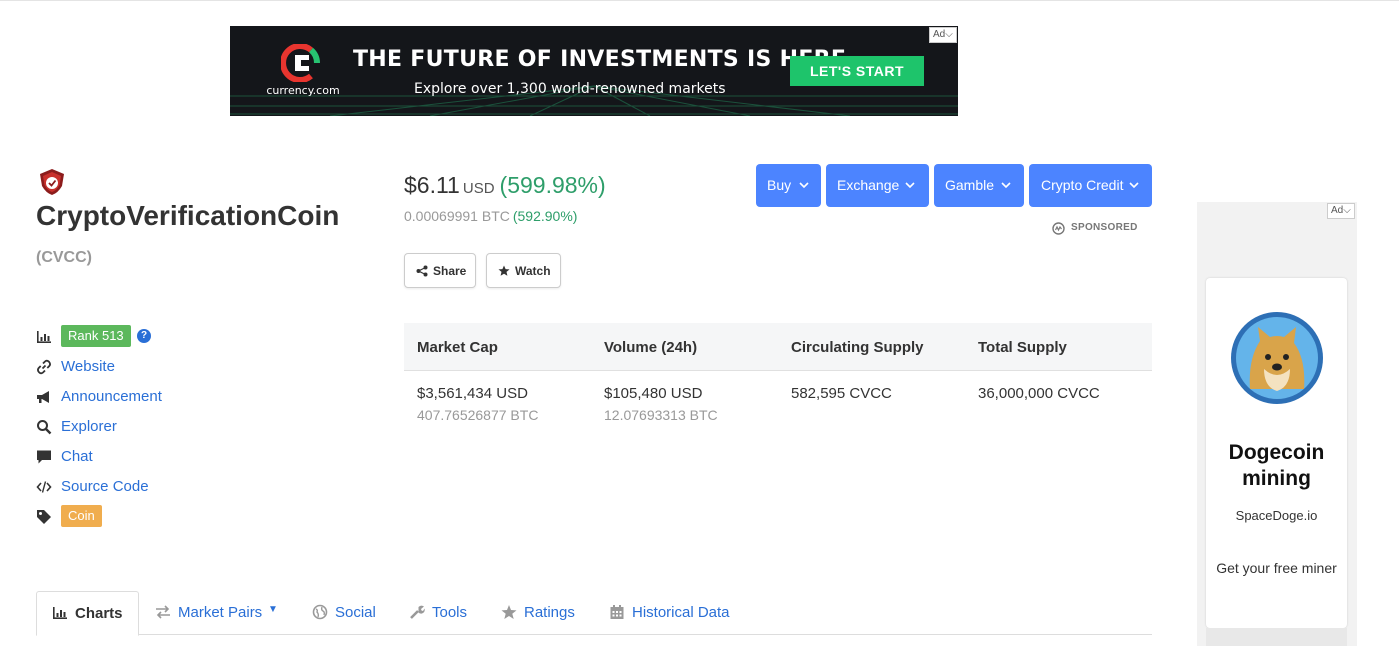  I want to click on banner-ad-choices: Ad⌵, so click(943, 35).